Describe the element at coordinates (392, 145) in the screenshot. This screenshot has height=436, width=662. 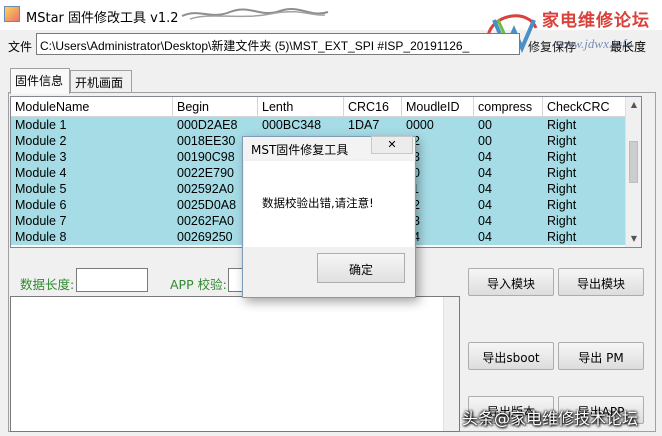
I see `close-icon: ✕` at that location.